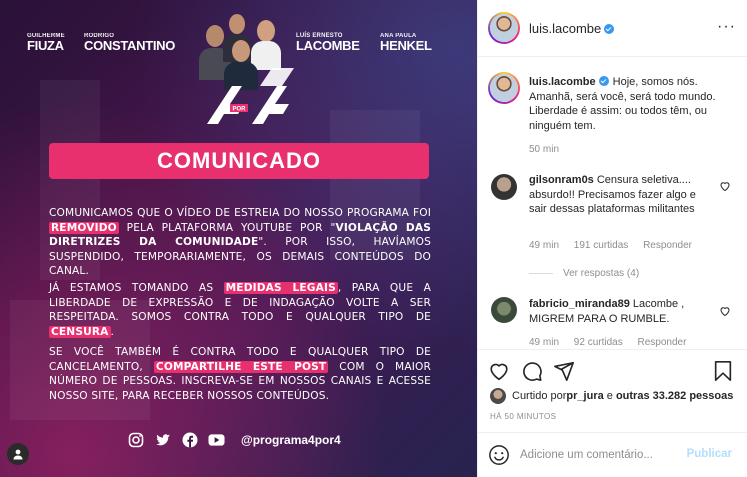 The image size is (747, 477). I want to click on add-comment-row: Publicar, so click(612, 454).